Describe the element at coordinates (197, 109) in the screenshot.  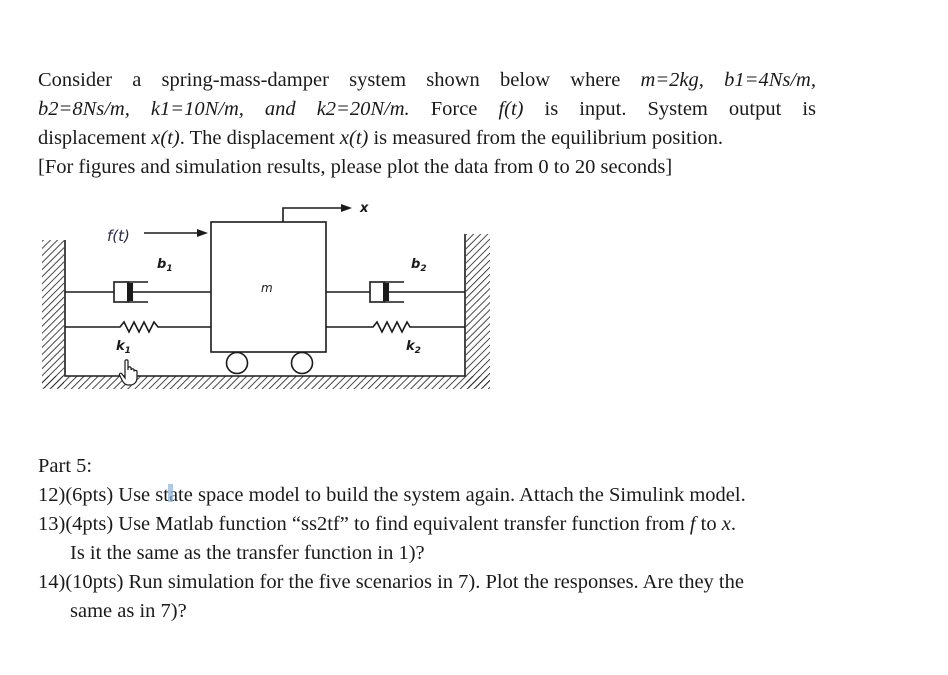
I see `param-k1: k1=10N/m,` at that location.